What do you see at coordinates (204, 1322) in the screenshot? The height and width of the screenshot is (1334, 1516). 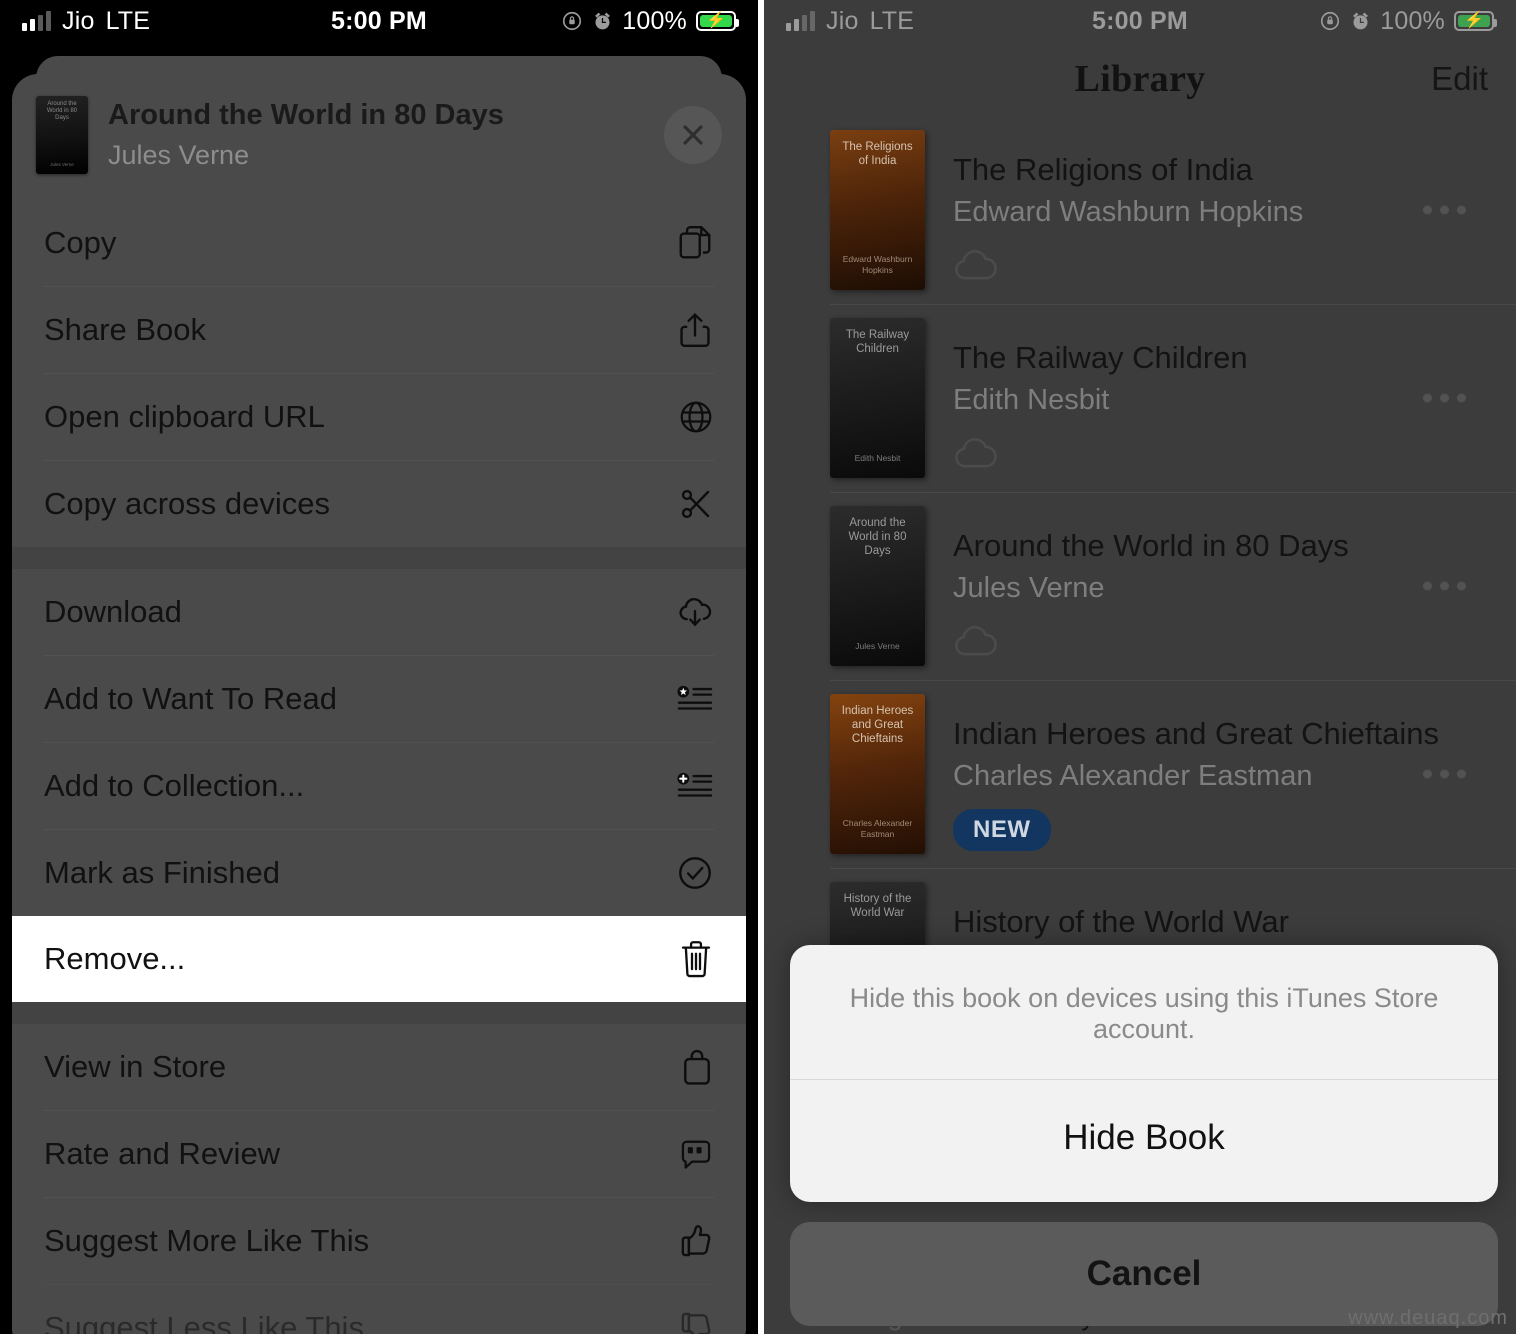 I see `menu-item-label: Suggest Less Like This` at bounding box center [204, 1322].